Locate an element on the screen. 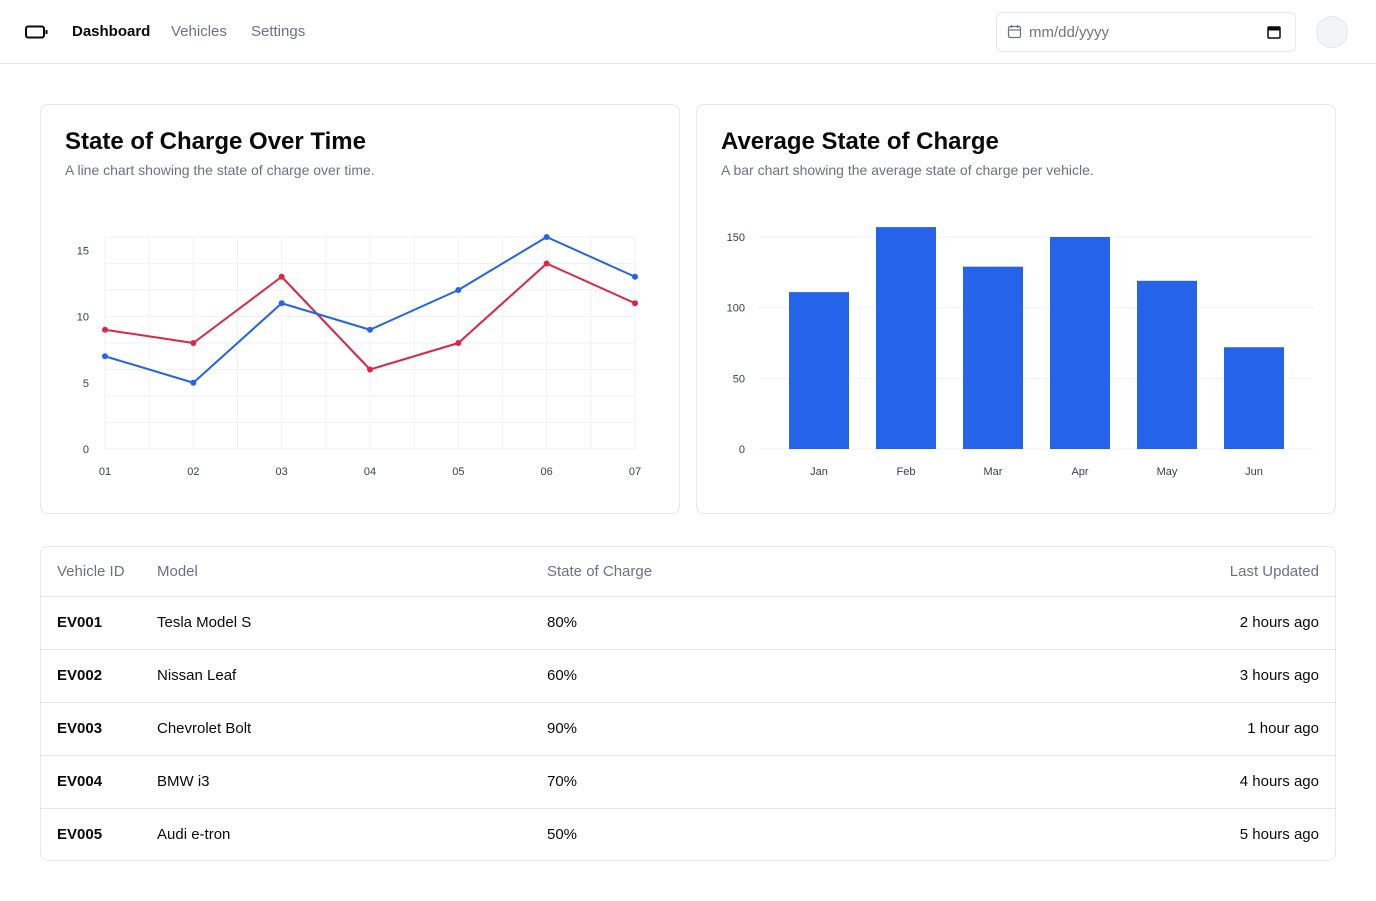 Image resolution: width=1376 pixels, height=901 pixels. cell-vehicle-id: EV002 is located at coordinates (91, 676).